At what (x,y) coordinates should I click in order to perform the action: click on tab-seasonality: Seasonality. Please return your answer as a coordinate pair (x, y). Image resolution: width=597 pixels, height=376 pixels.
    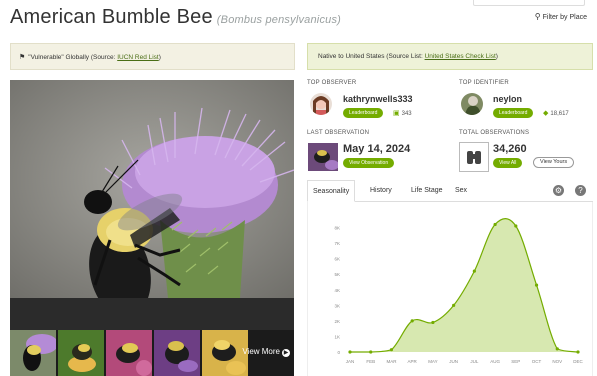
    Looking at the image, I should click on (331, 191).